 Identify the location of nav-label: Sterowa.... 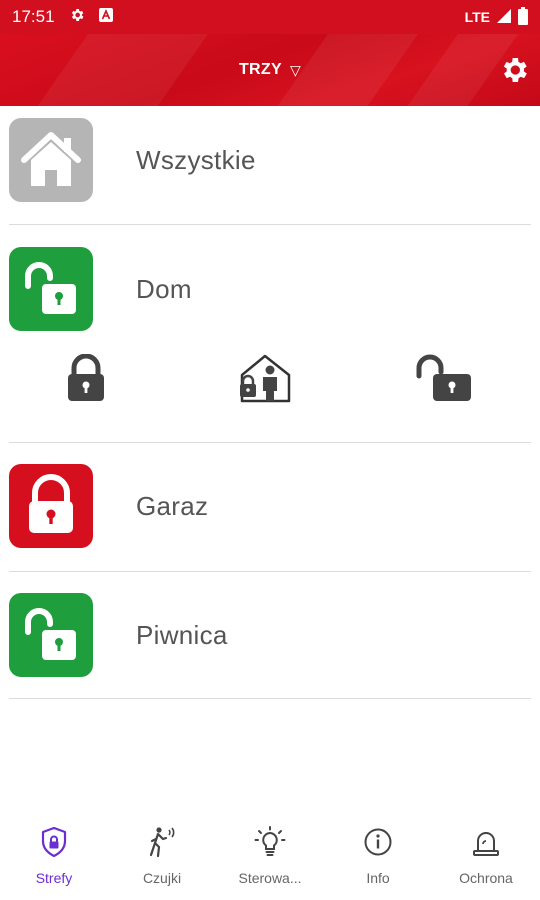
(270, 878).